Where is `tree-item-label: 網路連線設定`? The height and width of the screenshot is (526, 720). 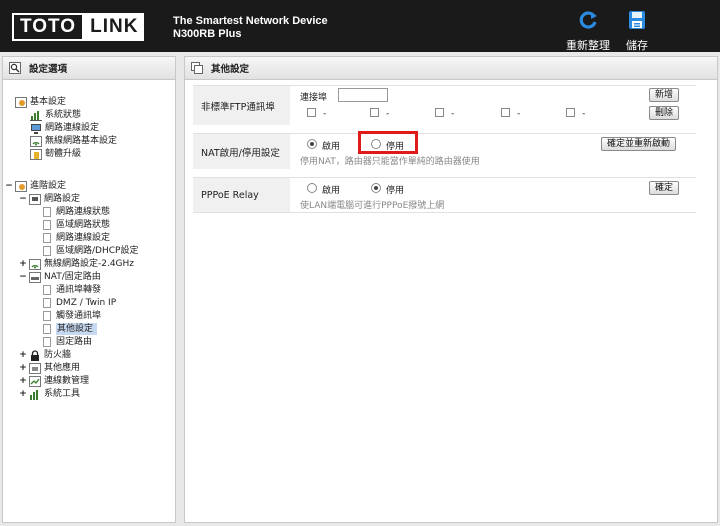
tree-item-label: 網路連線設定 is located at coordinates (72, 128).